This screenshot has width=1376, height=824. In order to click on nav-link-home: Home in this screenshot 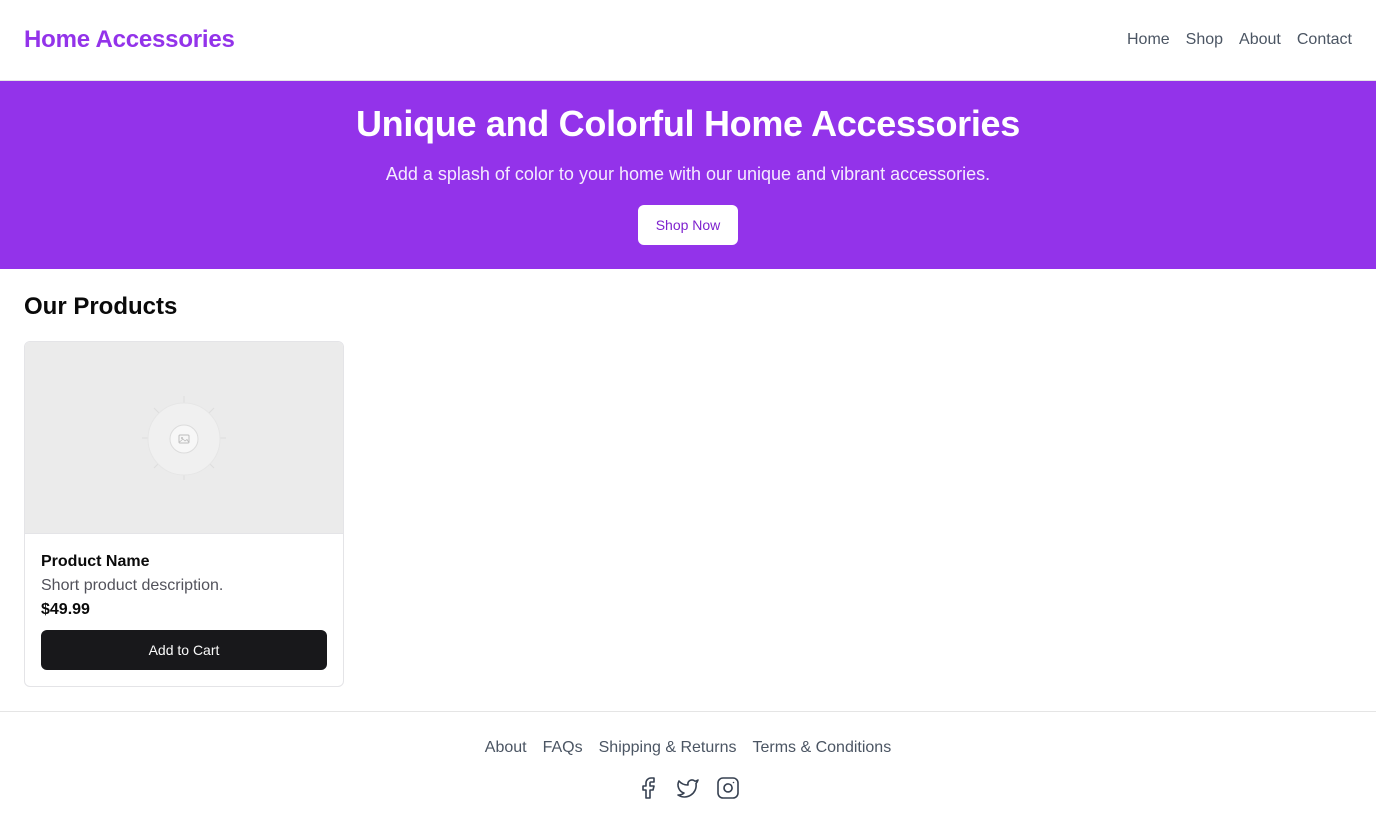, I will do `click(1148, 40)`.